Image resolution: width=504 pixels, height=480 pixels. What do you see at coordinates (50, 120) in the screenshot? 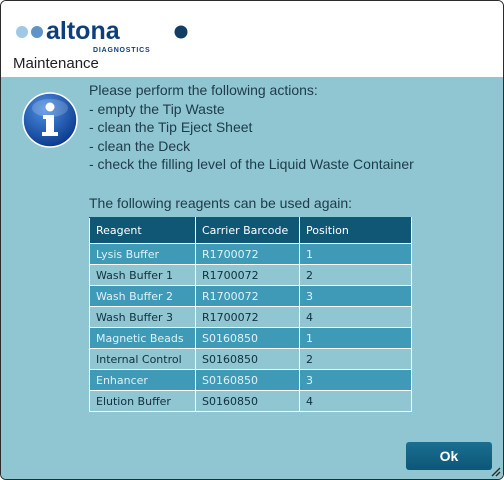
I see `info-icon` at bounding box center [50, 120].